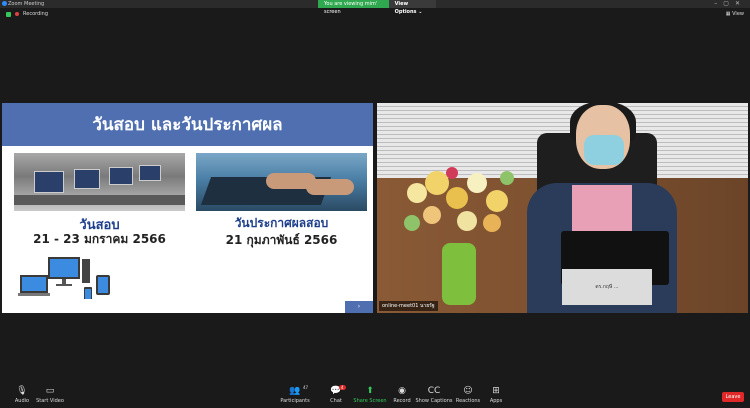 This screenshot has width=750, height=408. I want to click on face-mask, so click(604, 150).